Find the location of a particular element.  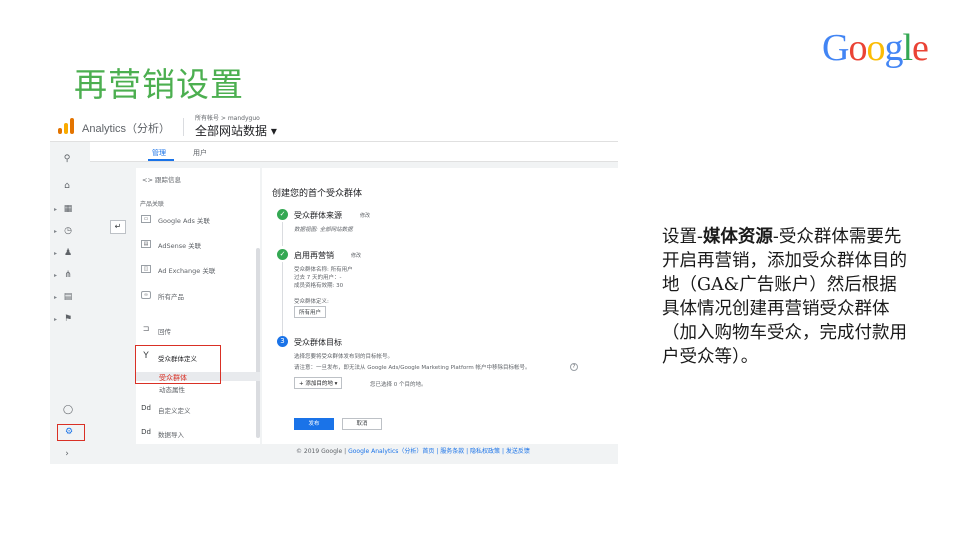

search-icon: ⚲ is located at coordinates (67, 159).